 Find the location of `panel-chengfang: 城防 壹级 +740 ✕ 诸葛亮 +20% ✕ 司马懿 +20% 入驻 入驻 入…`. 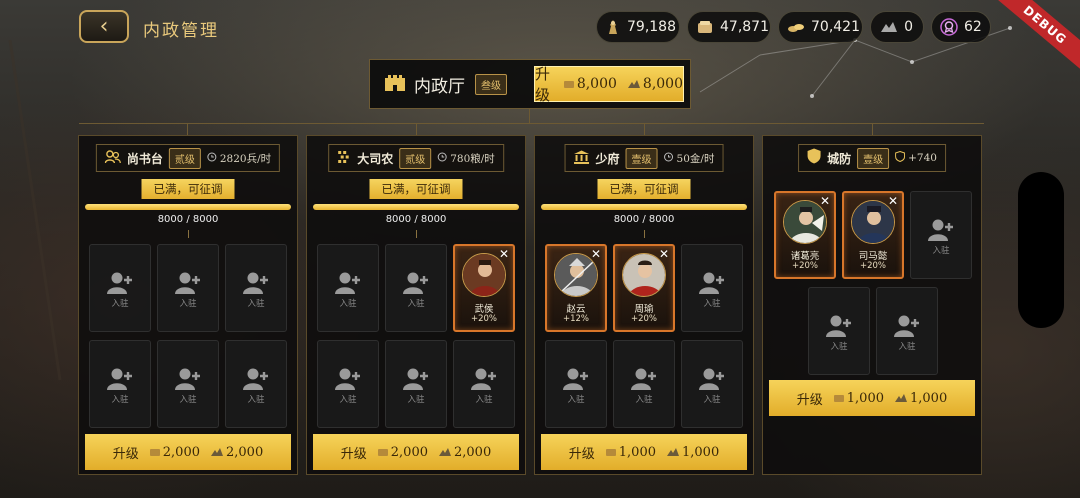

panel-chengfang: 城防 壹级 +740 ✕ 诸葛亮 +20% ✕ 司马懿 +20% 入驻 入驻 入… is located at coordinates (872, 305).